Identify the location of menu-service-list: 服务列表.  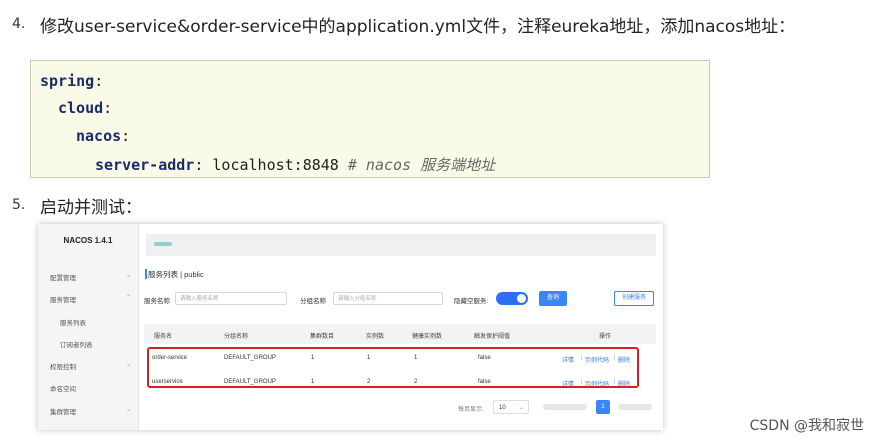
(73, 322).